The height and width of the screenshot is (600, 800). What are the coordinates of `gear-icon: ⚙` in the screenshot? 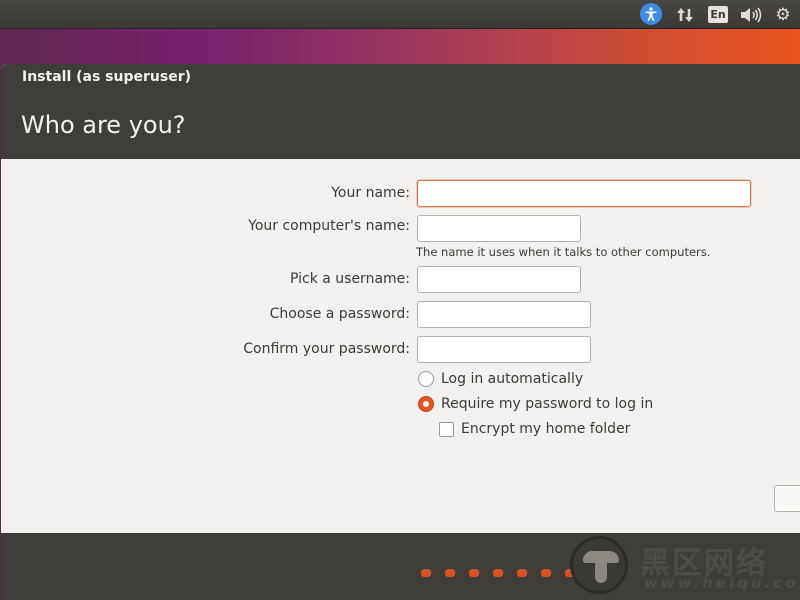 It's located at (783, 14).